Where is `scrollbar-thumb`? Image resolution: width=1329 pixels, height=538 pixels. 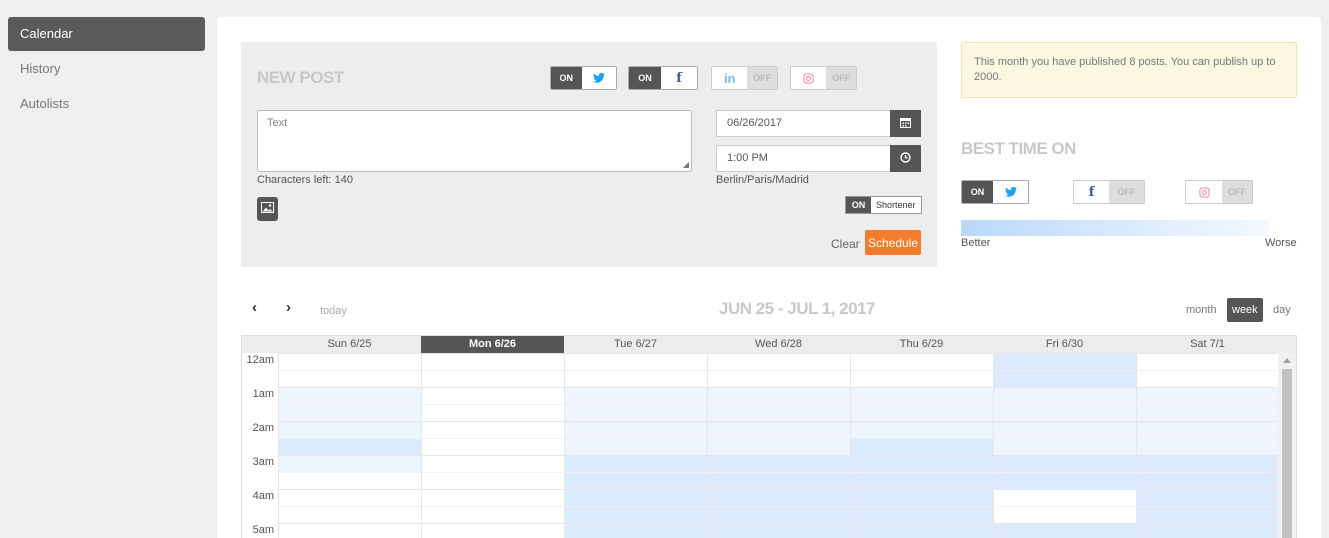 scrollbar-thumb is located at coordinates (1287, 453).